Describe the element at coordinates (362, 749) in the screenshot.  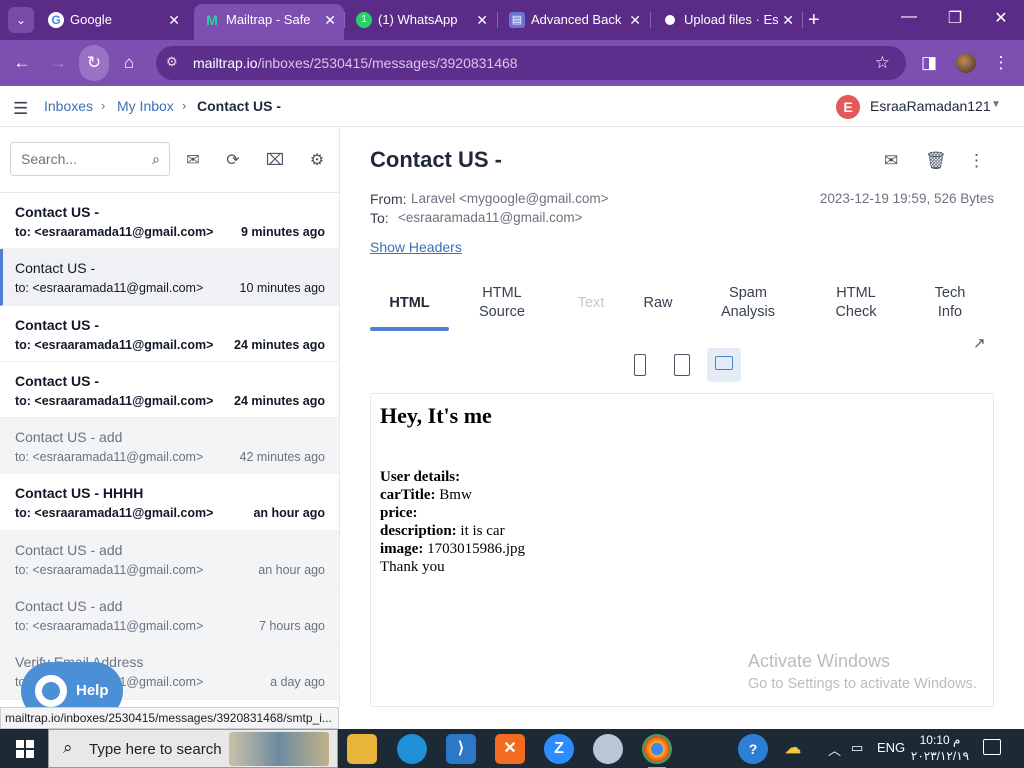
I see `file-explorer-icon` at that location.